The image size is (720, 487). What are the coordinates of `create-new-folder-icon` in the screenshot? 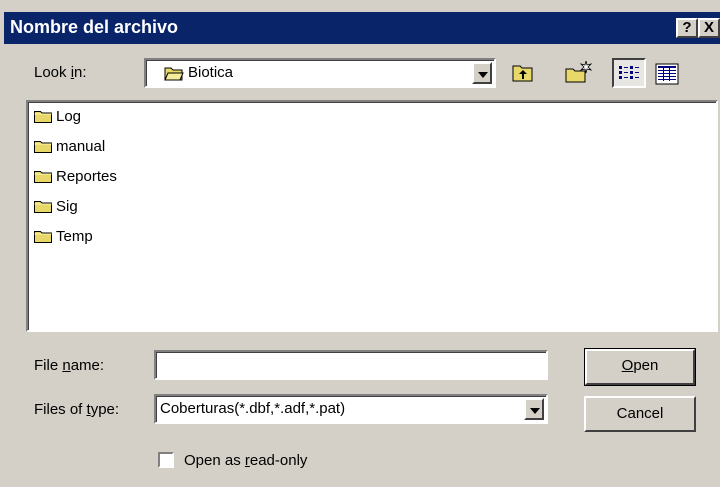 It's located at (578, 71).